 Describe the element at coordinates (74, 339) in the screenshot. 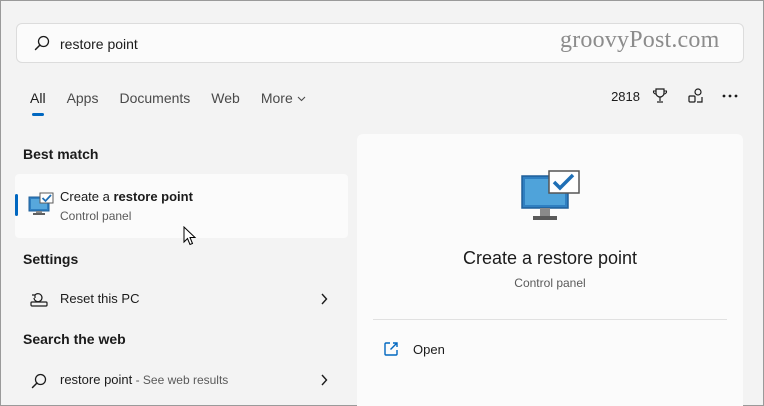

I see `web-heading: Search the web` at that location.